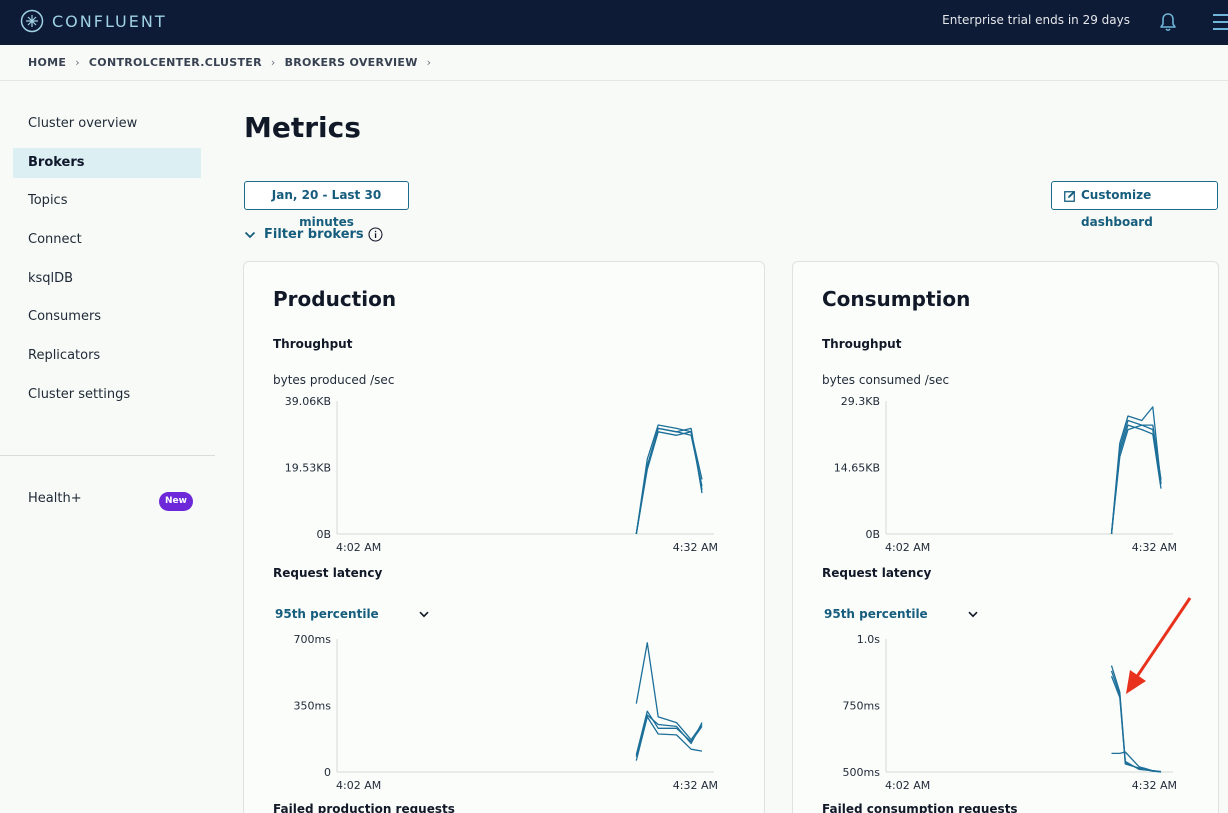 The height and width of the screenshot is (813, 1228). I want to click on production-throughput-label: Throughput, so click(313, 344).